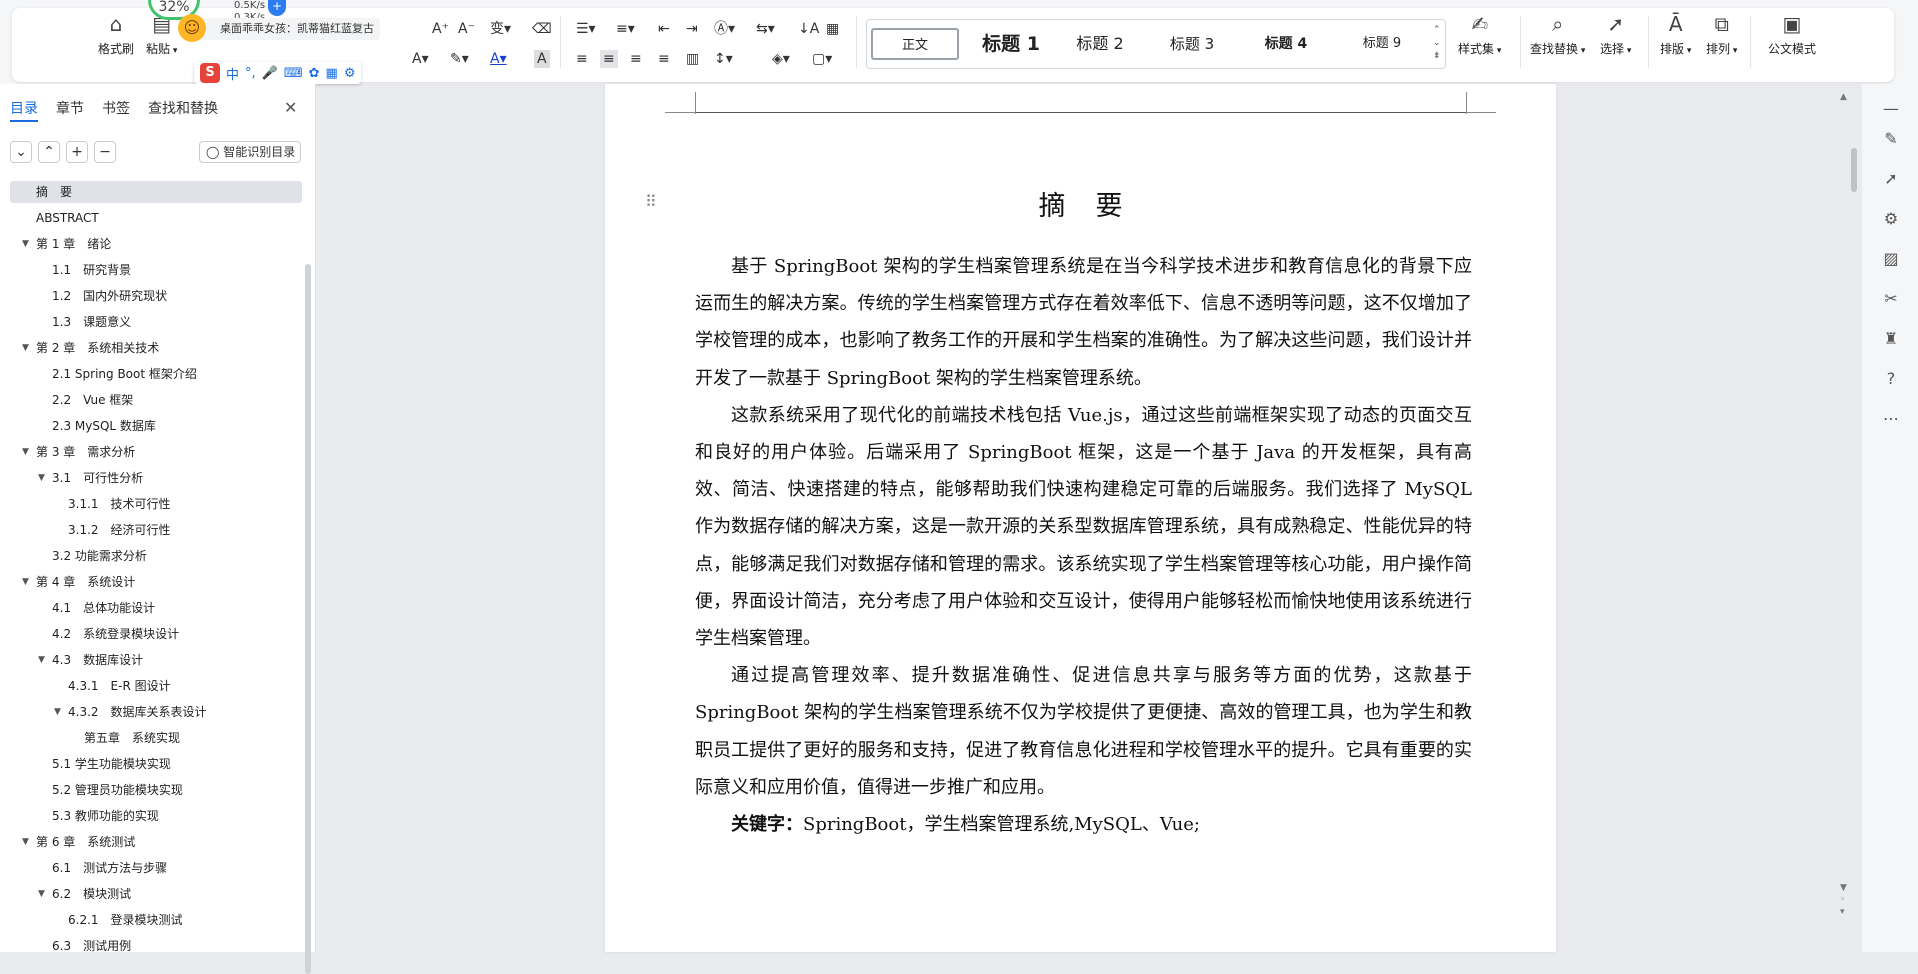  Describe the element at coordinates (1286, 44) in the screenshot. I see `style-heading-4: 标题 4` at that location.